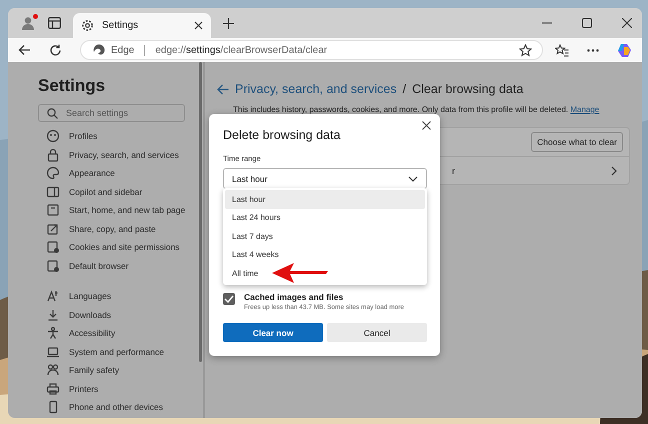 The height and width of the screenshot is (424, 648). Describe the element at coordinates (525, 50) in the screenshot. I see `star-icon` at that location.